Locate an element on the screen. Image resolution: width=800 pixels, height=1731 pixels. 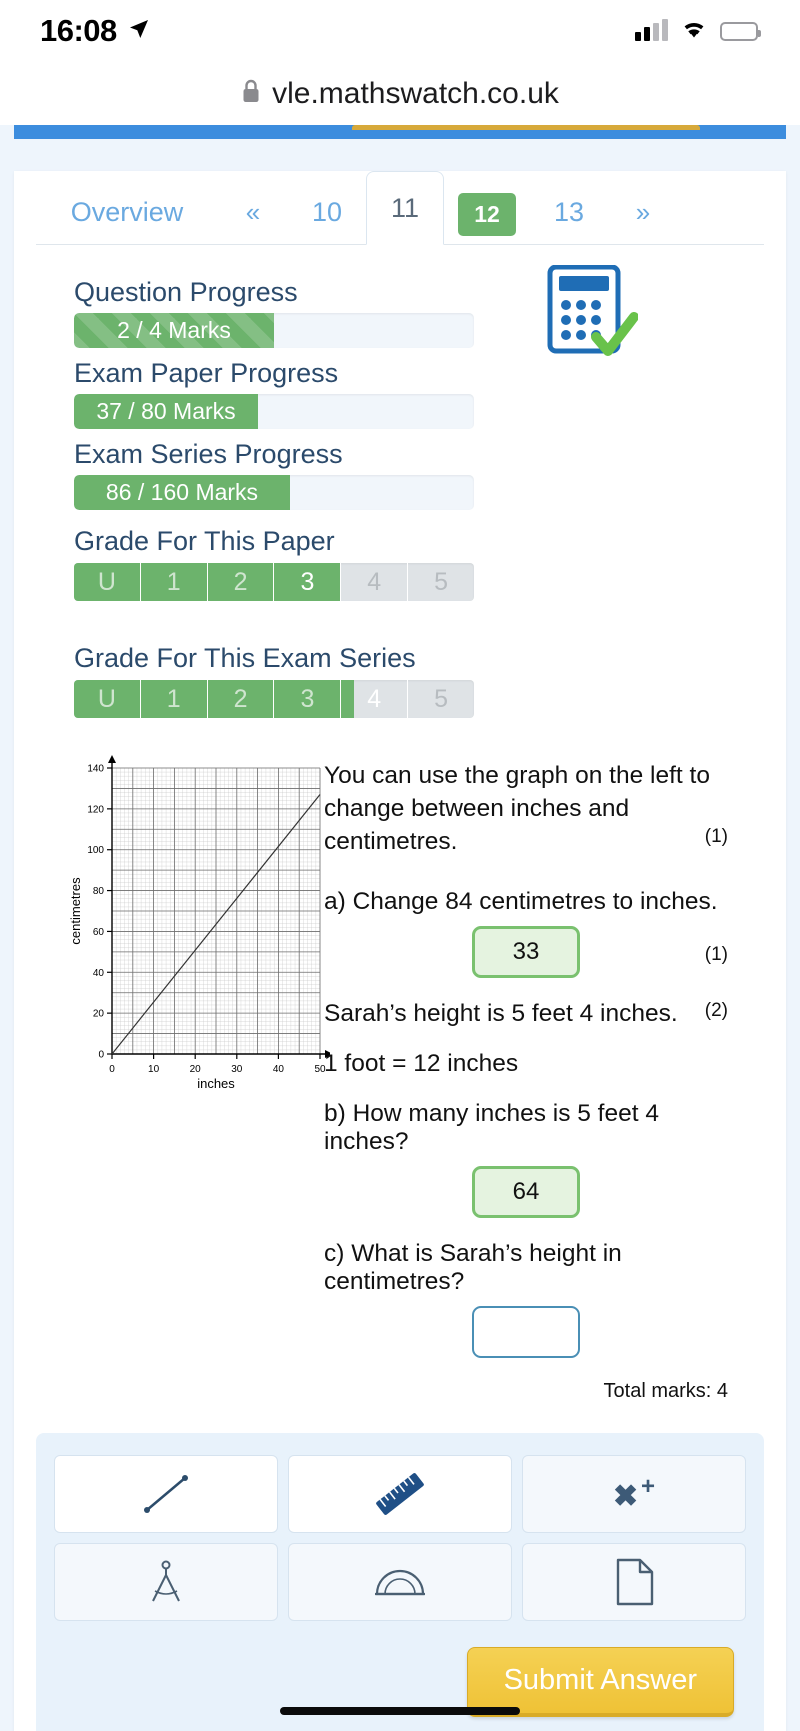
calculator-allowed-icon is located at coordinates (592, 316).